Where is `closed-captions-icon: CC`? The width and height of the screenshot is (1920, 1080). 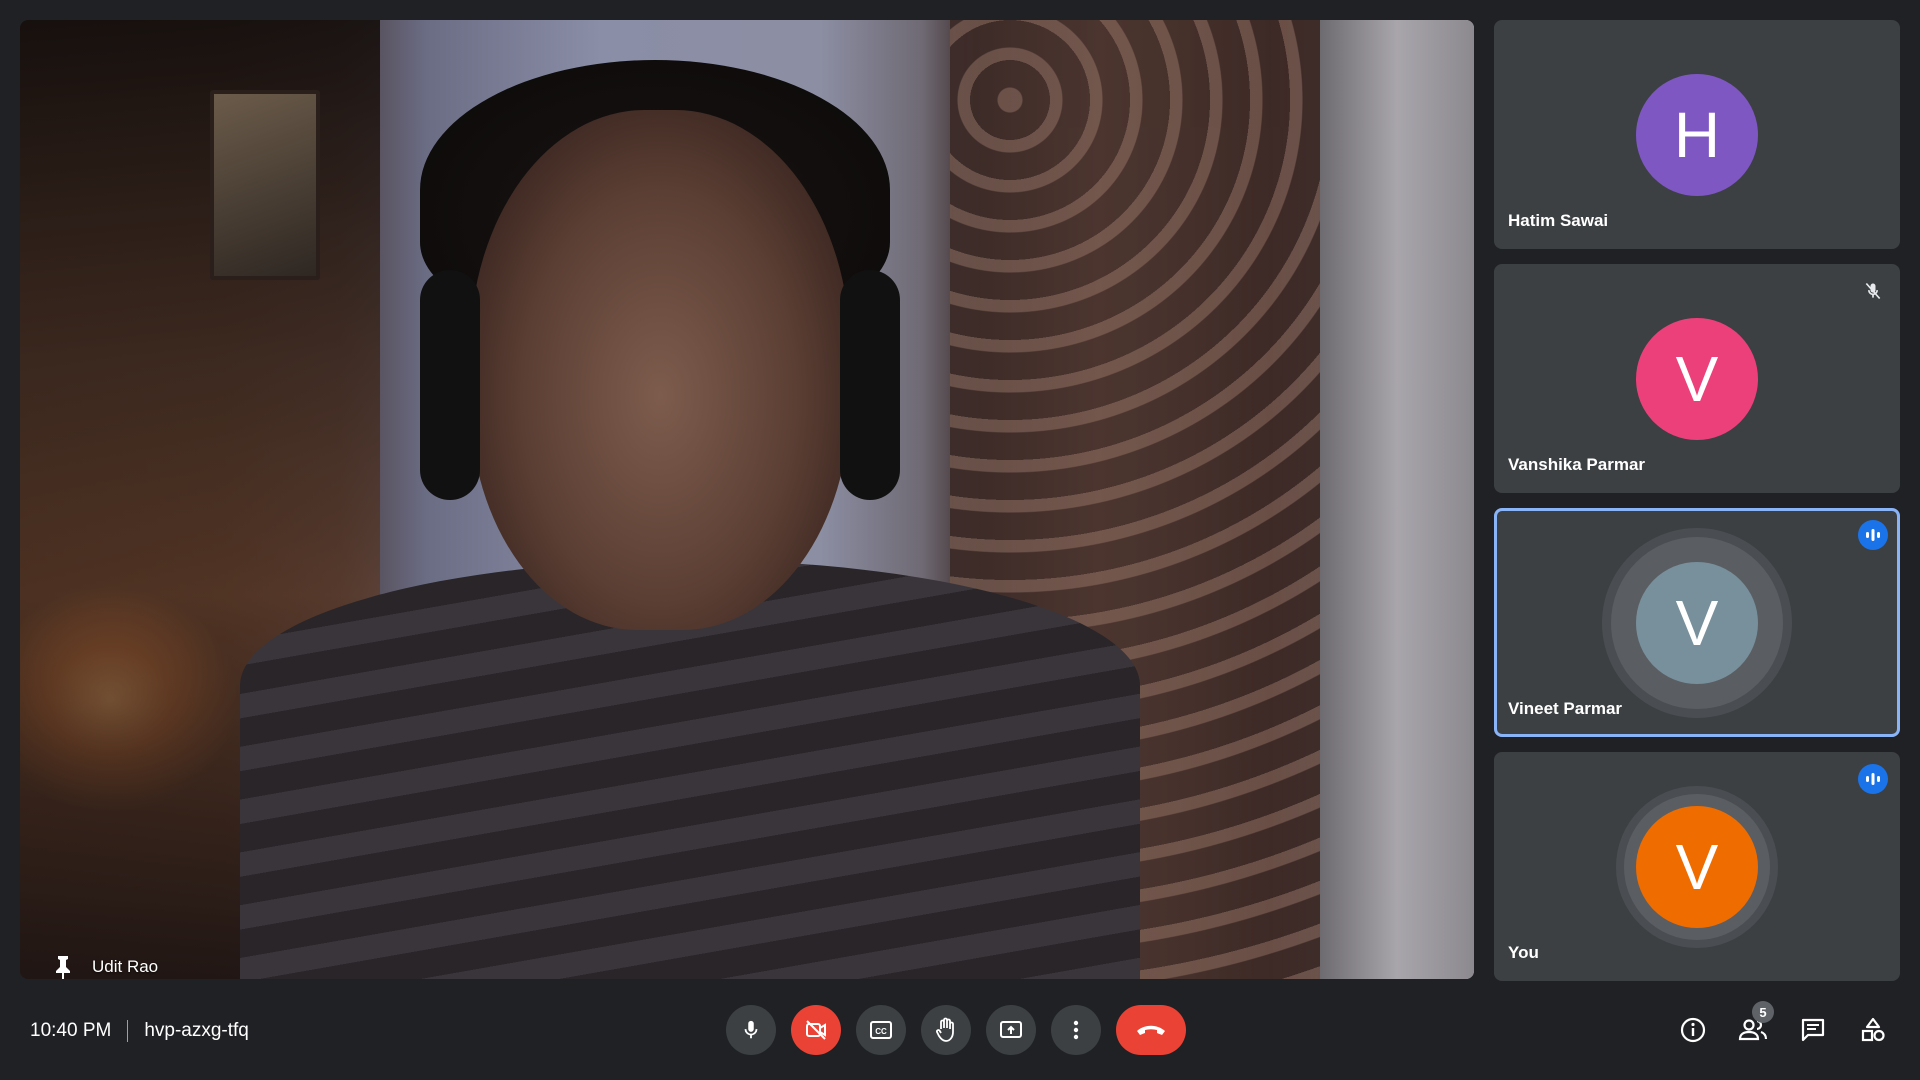
closed-captions-icon: CC is located at coordinates (881, 1030).